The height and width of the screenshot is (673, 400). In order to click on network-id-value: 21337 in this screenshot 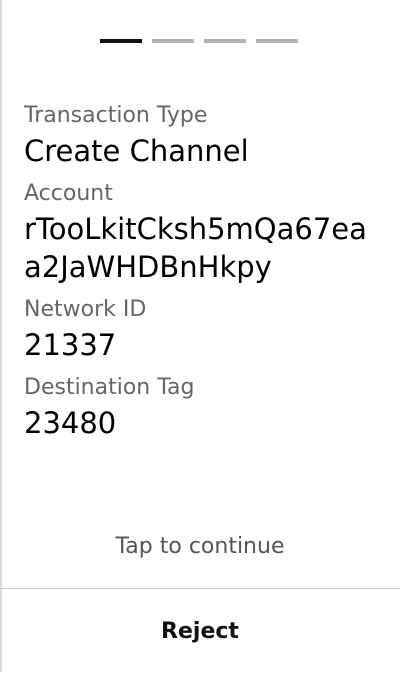, I will do `click(70, 345)`.